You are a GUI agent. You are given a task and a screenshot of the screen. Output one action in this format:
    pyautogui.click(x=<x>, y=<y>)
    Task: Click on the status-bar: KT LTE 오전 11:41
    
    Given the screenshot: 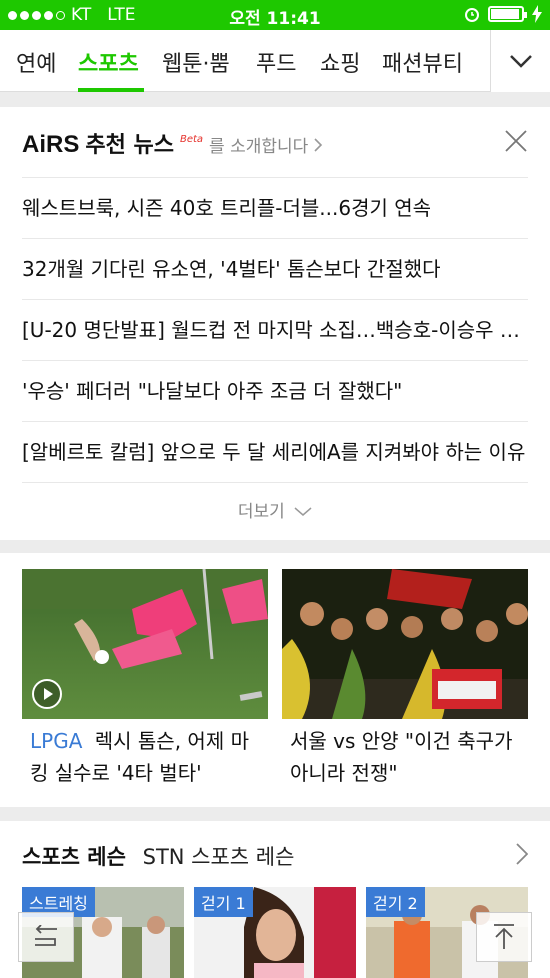 What is the action you would take?
    pyautogui.click(x=275, y=15)
    